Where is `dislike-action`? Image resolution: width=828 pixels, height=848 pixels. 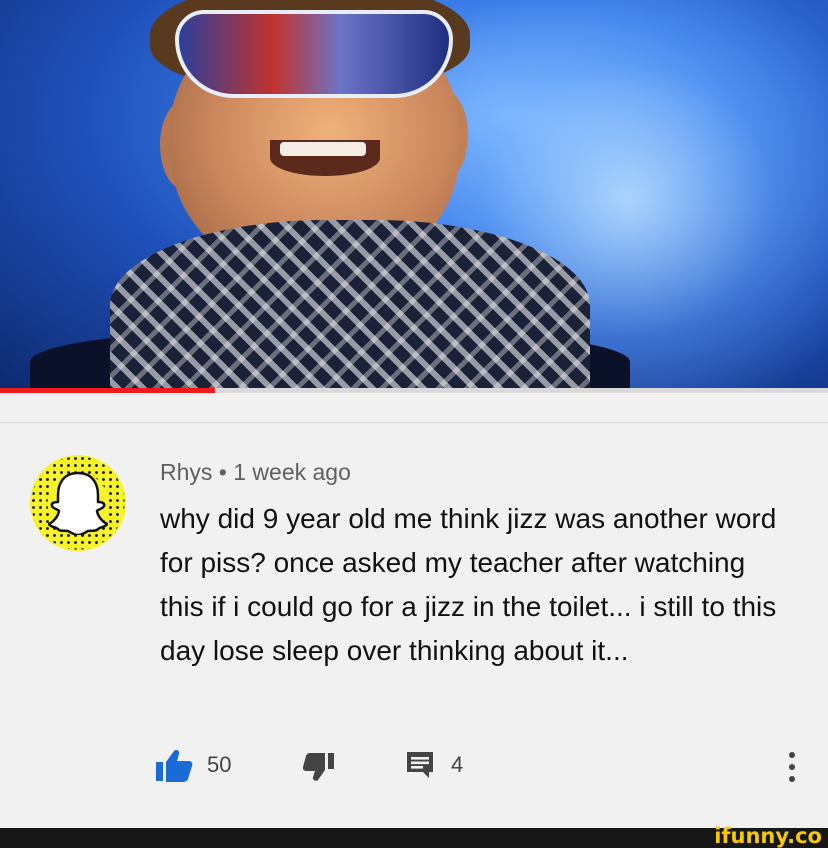 dislike-action is located at coordinates (319, 767).